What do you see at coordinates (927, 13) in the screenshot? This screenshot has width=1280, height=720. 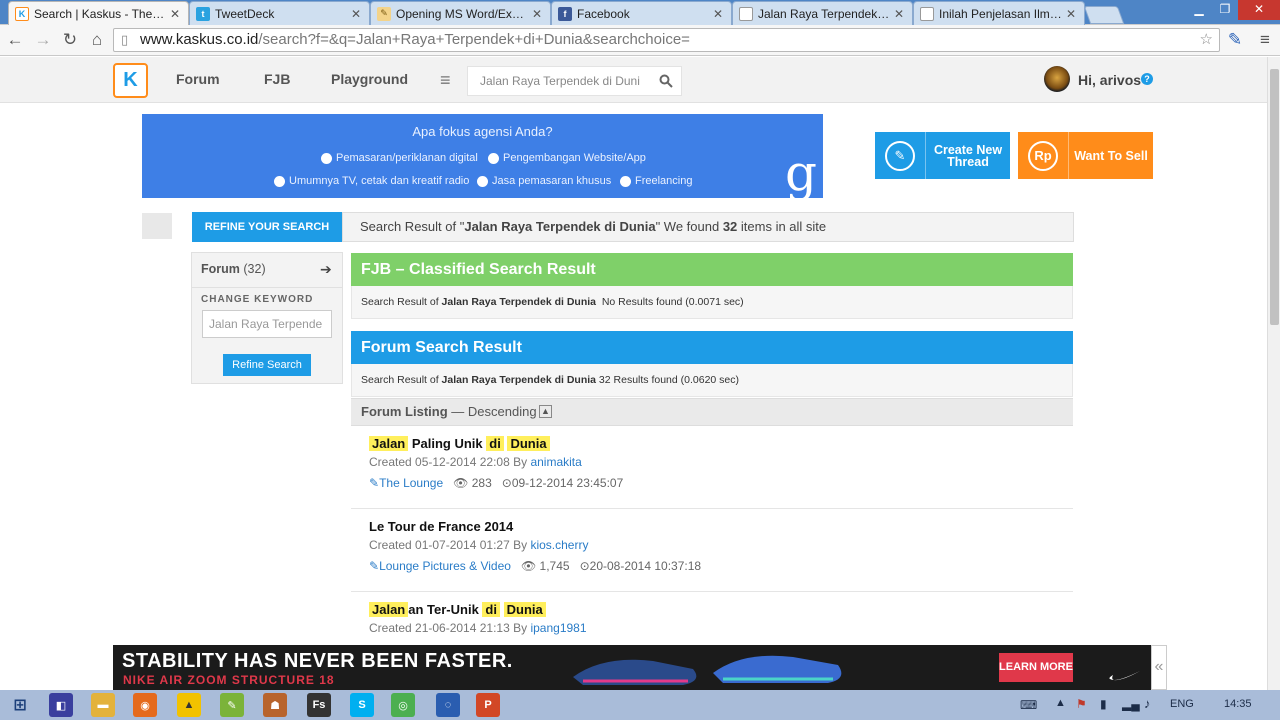 I see `page-icon` at bounding box center [927, 13].